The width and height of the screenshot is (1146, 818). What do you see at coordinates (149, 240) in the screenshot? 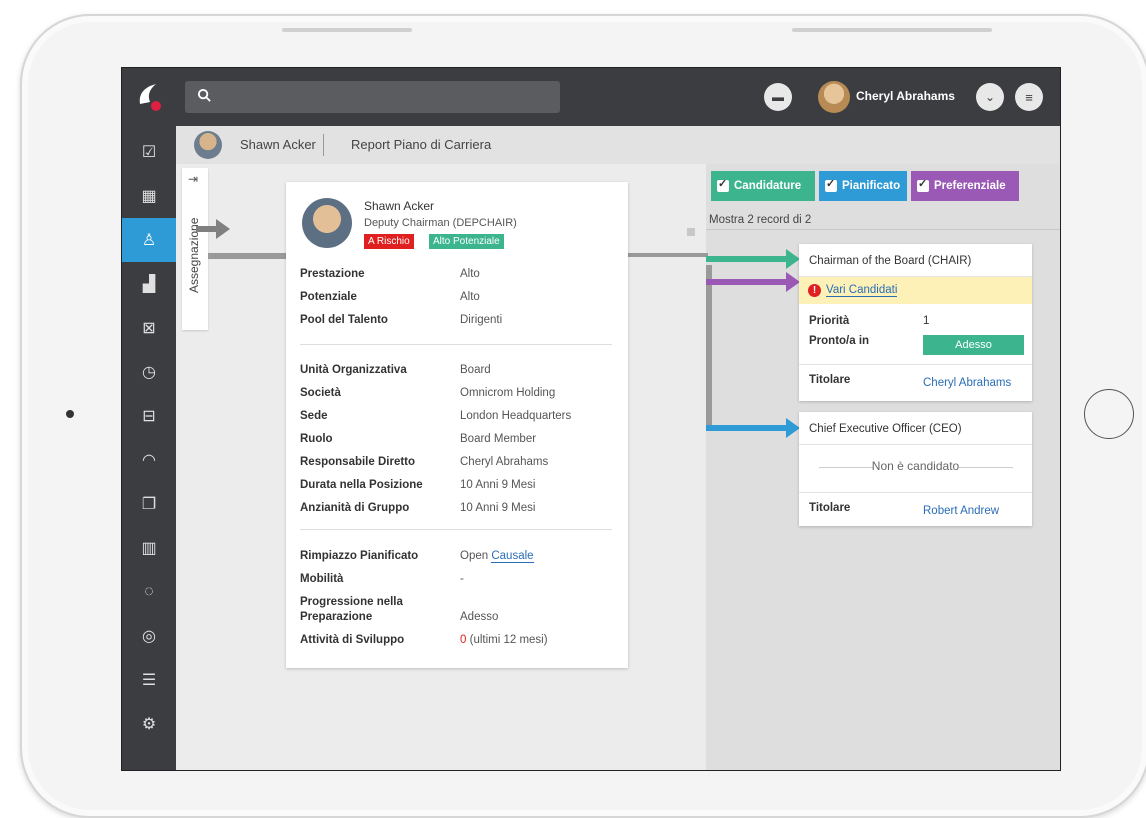
I see `people-icon: ♙` at bounding box center [149, 240].